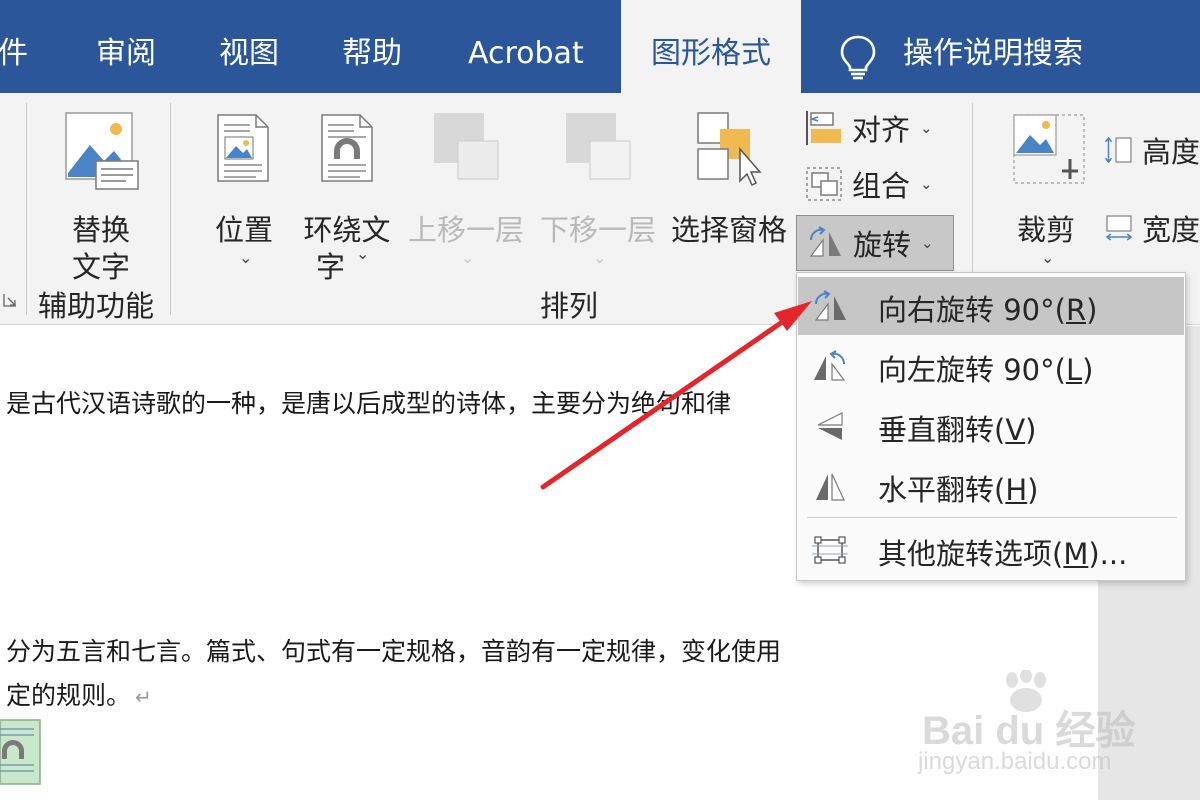 The width and height of the screenshot is (1200, 800). What do you see at coordinates (711, 46) in the screenshot?
I see `tab-picture-format: 图形格式` at bounding box center [711, 46].